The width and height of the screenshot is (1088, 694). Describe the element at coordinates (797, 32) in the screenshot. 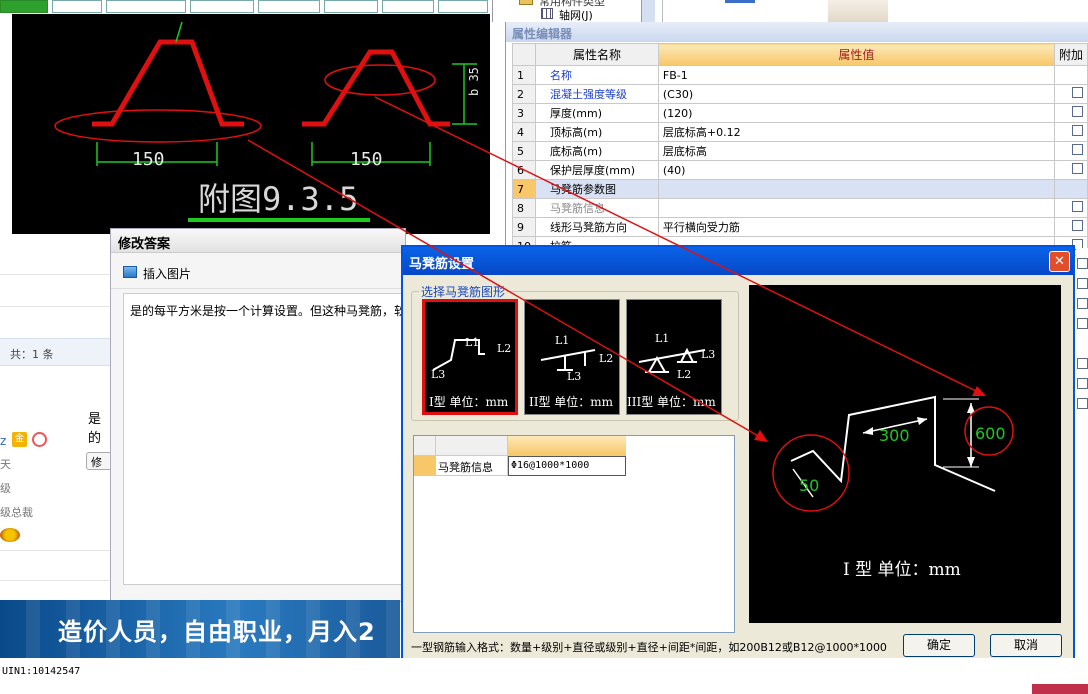

I see `property-editor-title: 属性编辑器` at that location.